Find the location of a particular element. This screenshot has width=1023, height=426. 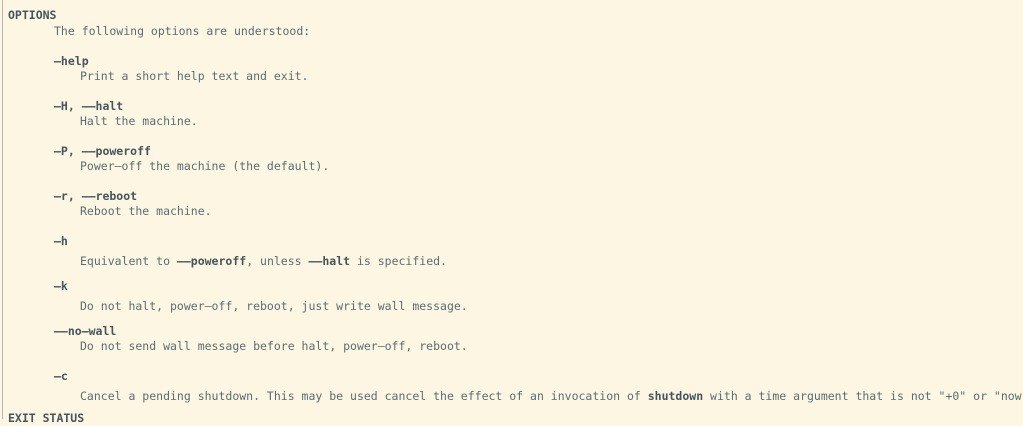

option-name: —help is located at coordinates (71, 61).